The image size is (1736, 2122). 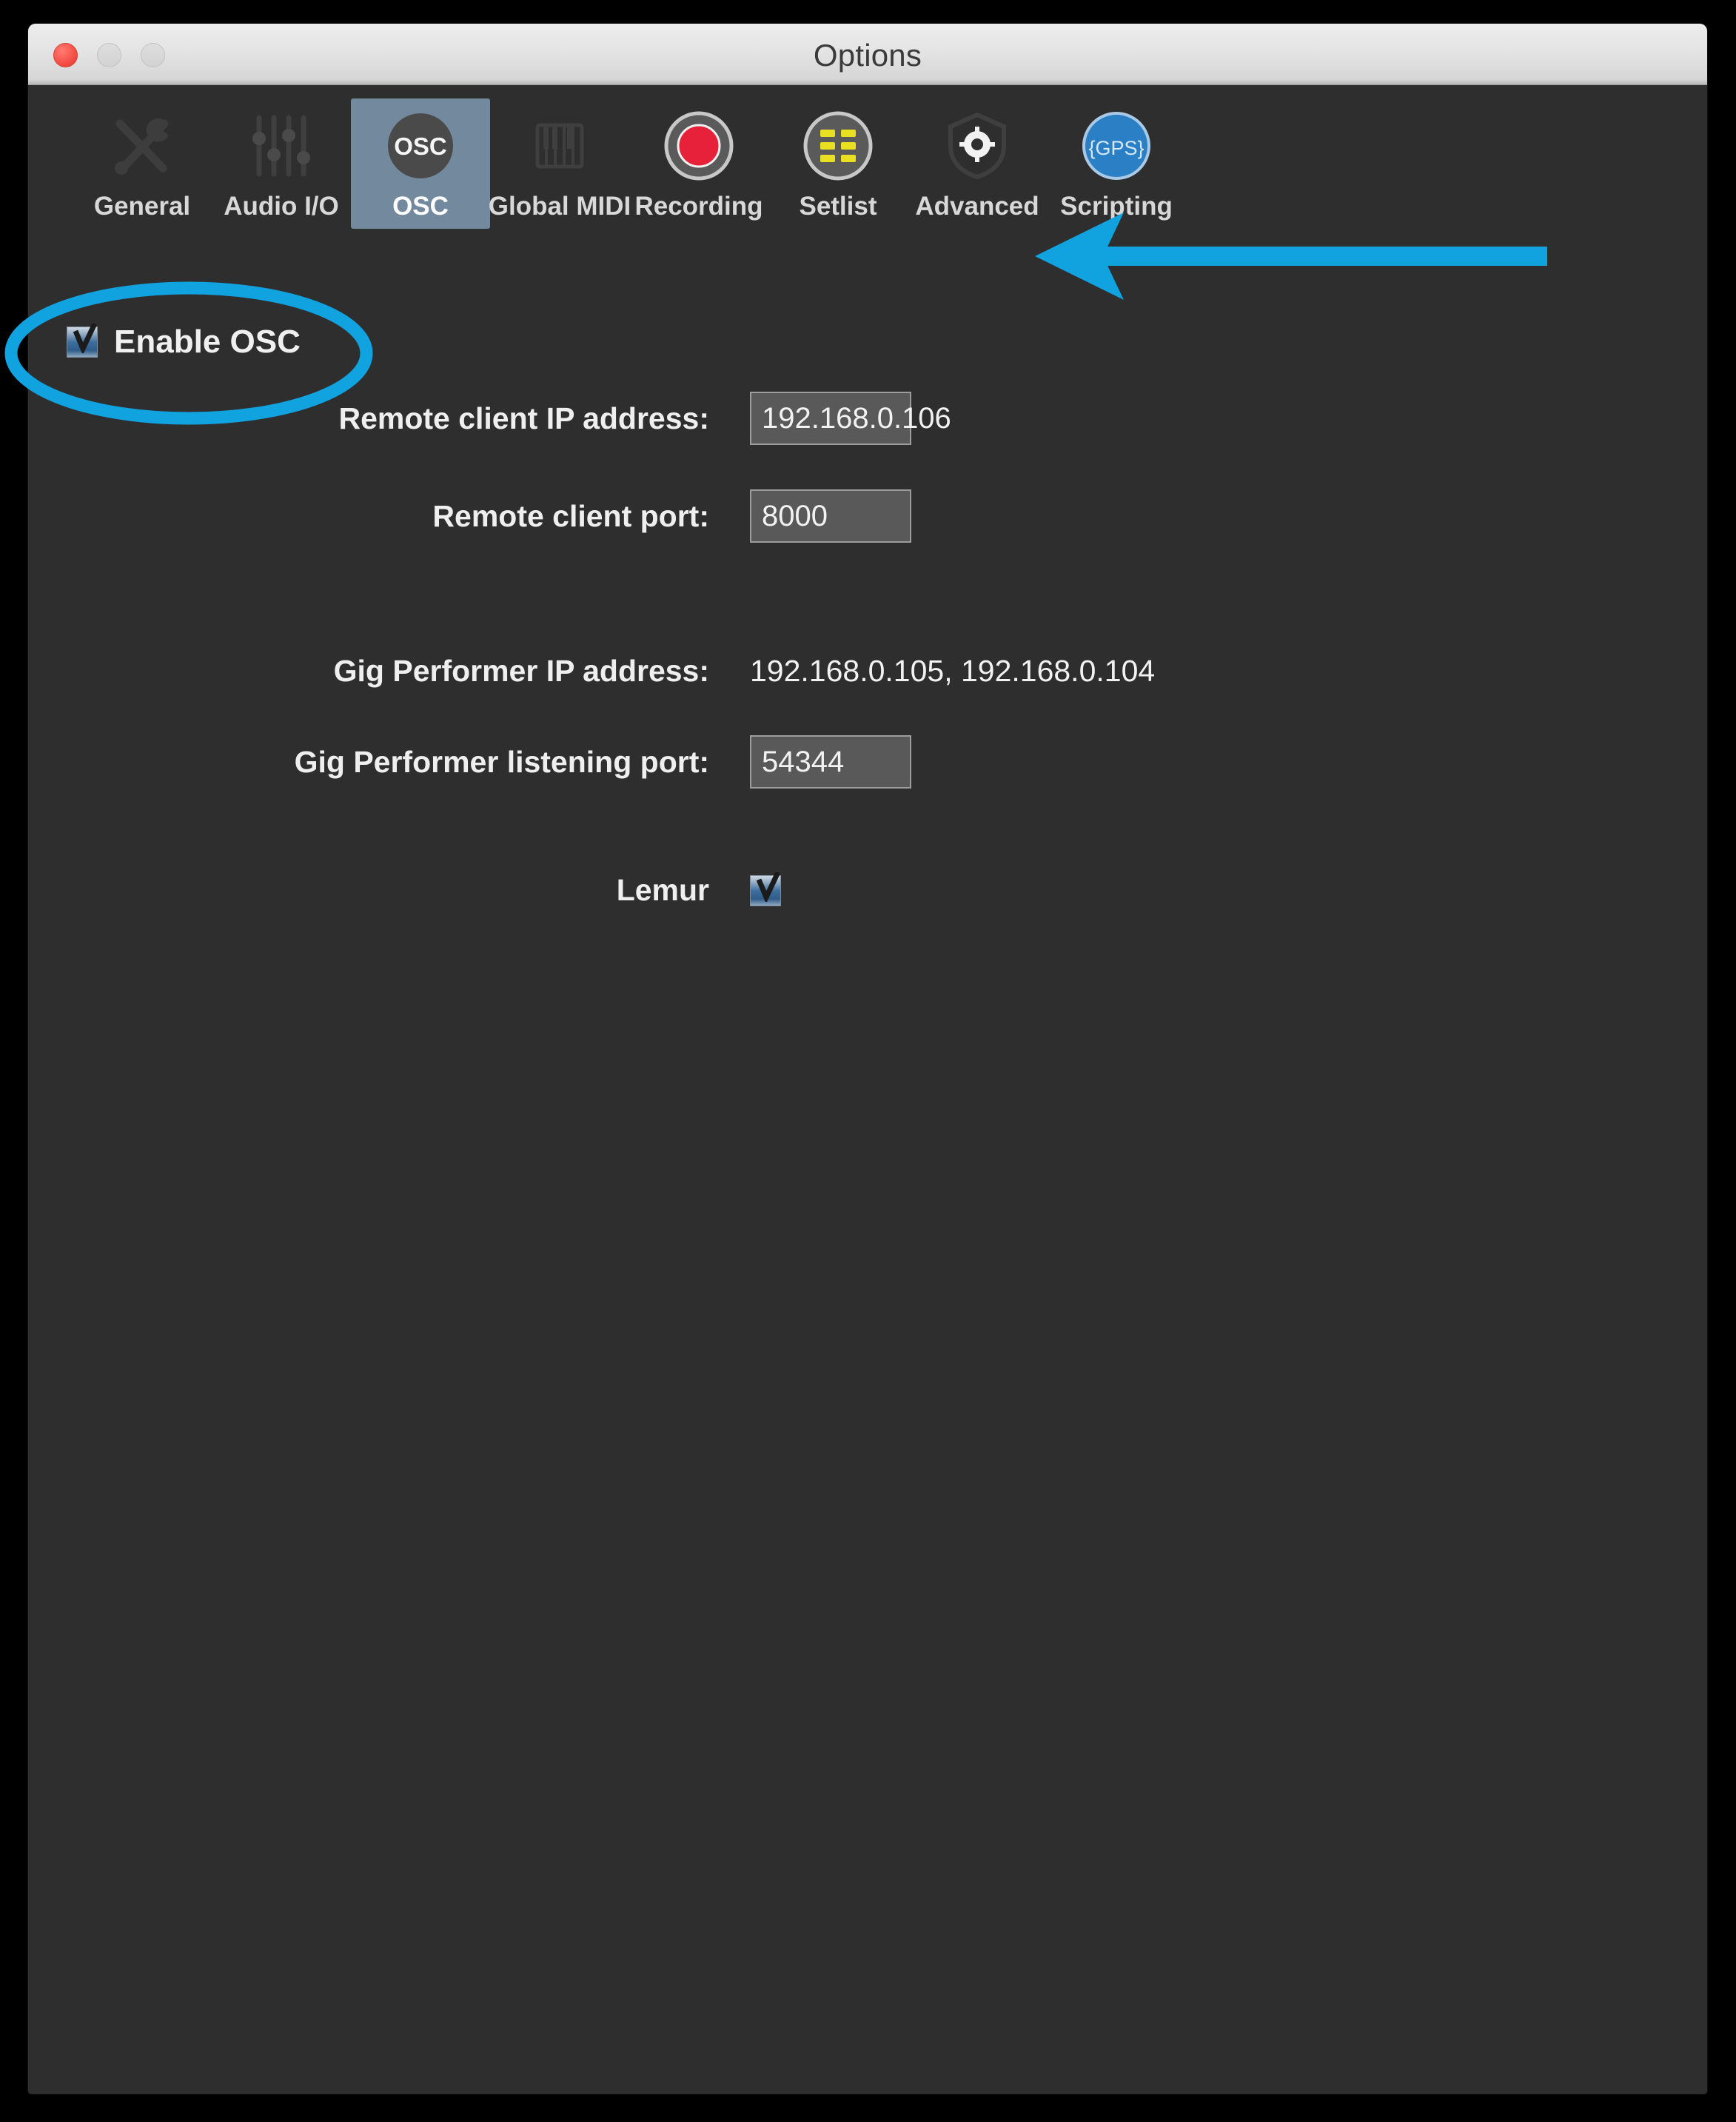 What do you see at coordinates (207, 342) in the screenshot?
I see `enable-osc-label: Enable OSC` at bounding box center [207, 342].